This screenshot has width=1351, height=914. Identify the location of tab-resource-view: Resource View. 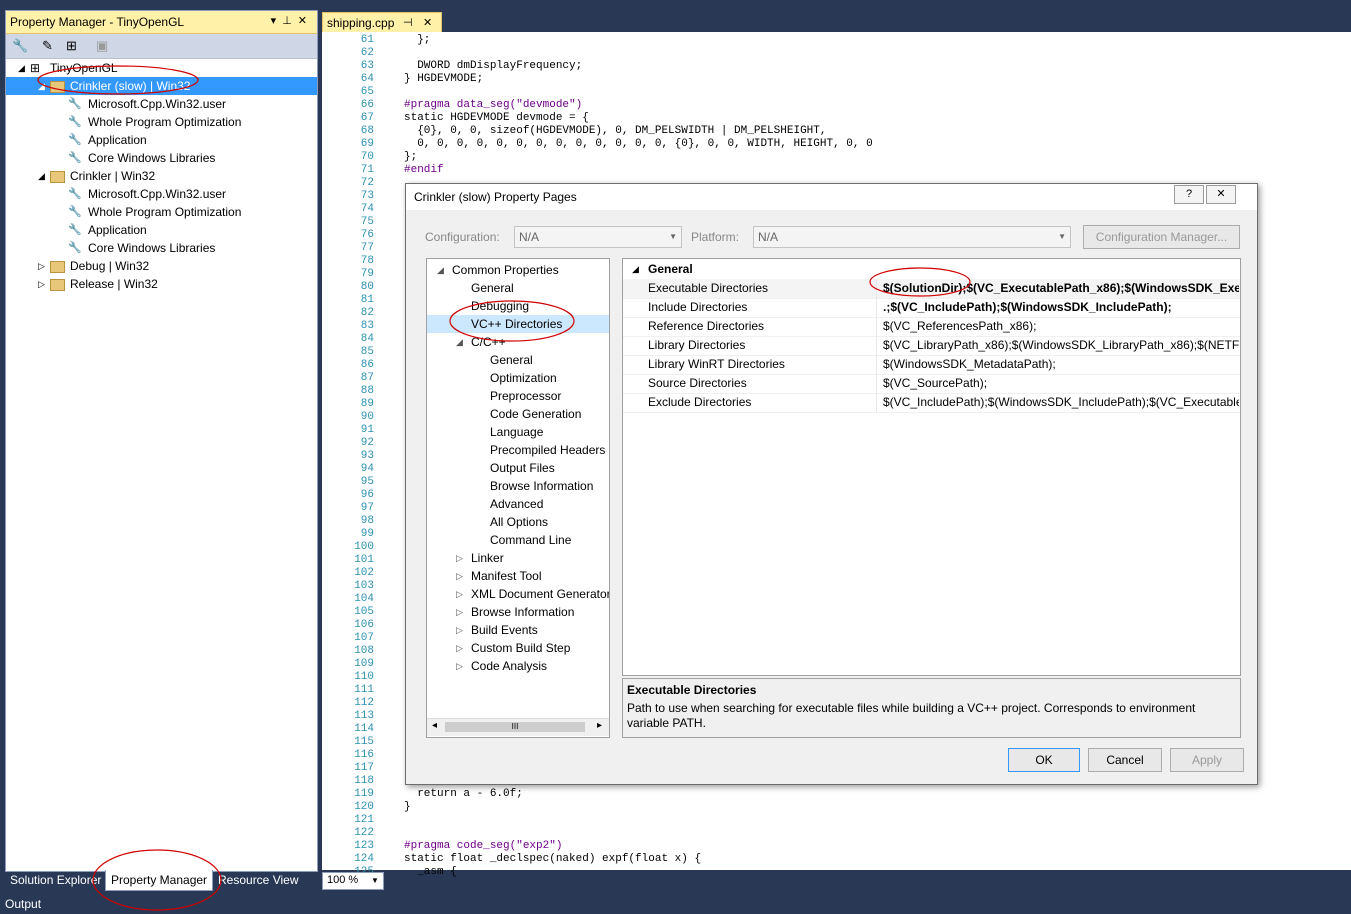
(258, 880).